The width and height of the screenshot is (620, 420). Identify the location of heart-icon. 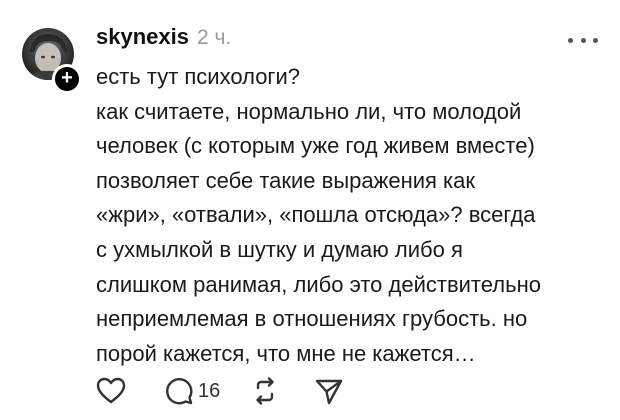
(111, 390).